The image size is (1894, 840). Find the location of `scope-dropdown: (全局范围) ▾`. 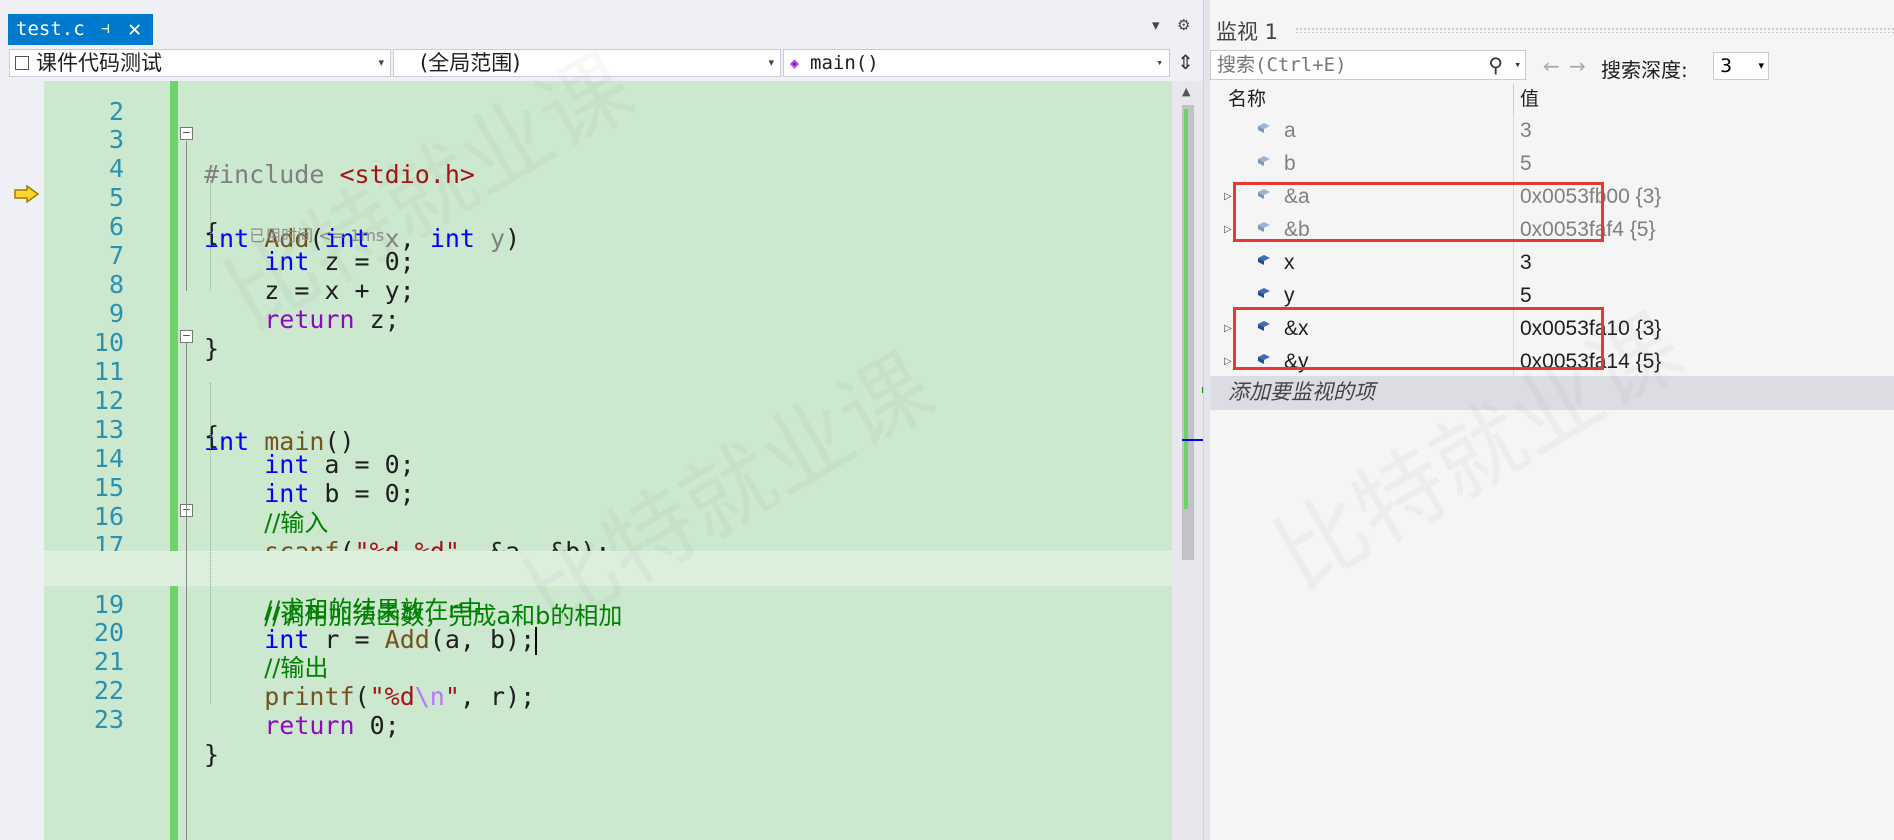

scope-dropdown: (全局范围) ▾ is located at coordinates (587, 63).